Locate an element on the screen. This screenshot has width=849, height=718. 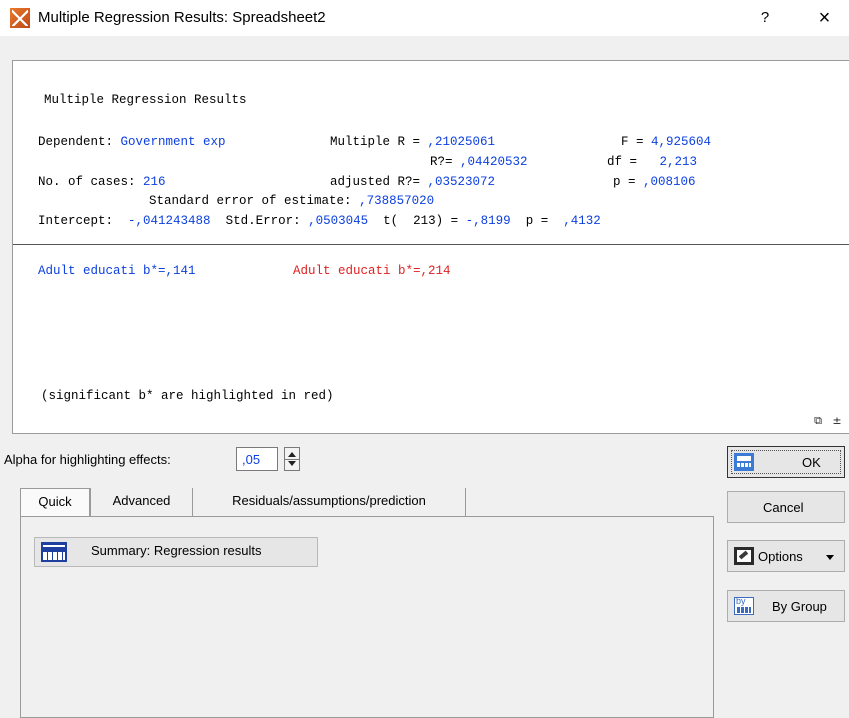
adjusted-r-squared: adjusted R?= ,03523072 is located at coordinates (412, 182).